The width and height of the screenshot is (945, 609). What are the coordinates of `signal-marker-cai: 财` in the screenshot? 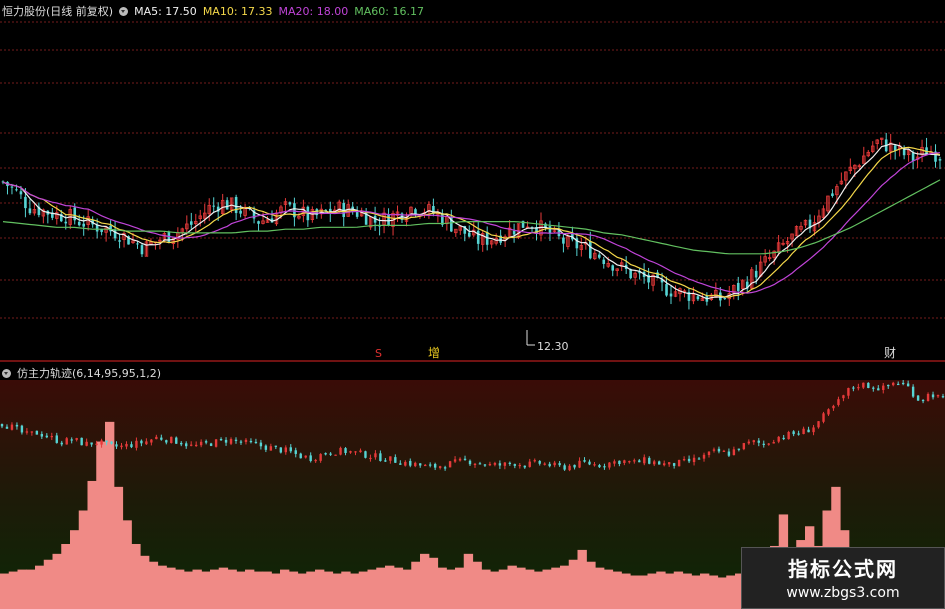 It's located at (890, 353).